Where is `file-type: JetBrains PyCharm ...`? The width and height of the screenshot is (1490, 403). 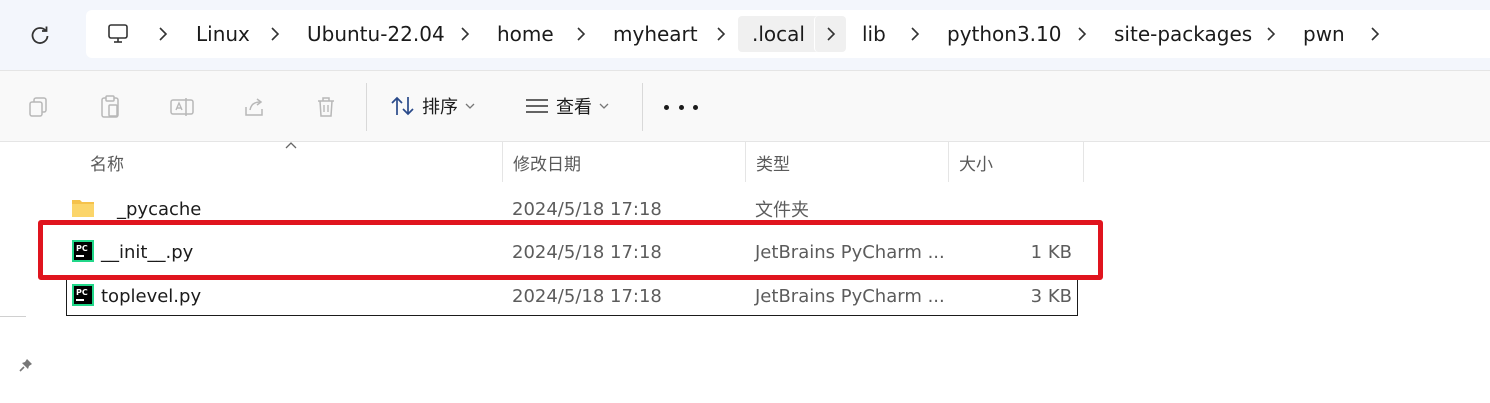 file-type: JetBrains PyCharm ... is located at coordinates (850, 296).